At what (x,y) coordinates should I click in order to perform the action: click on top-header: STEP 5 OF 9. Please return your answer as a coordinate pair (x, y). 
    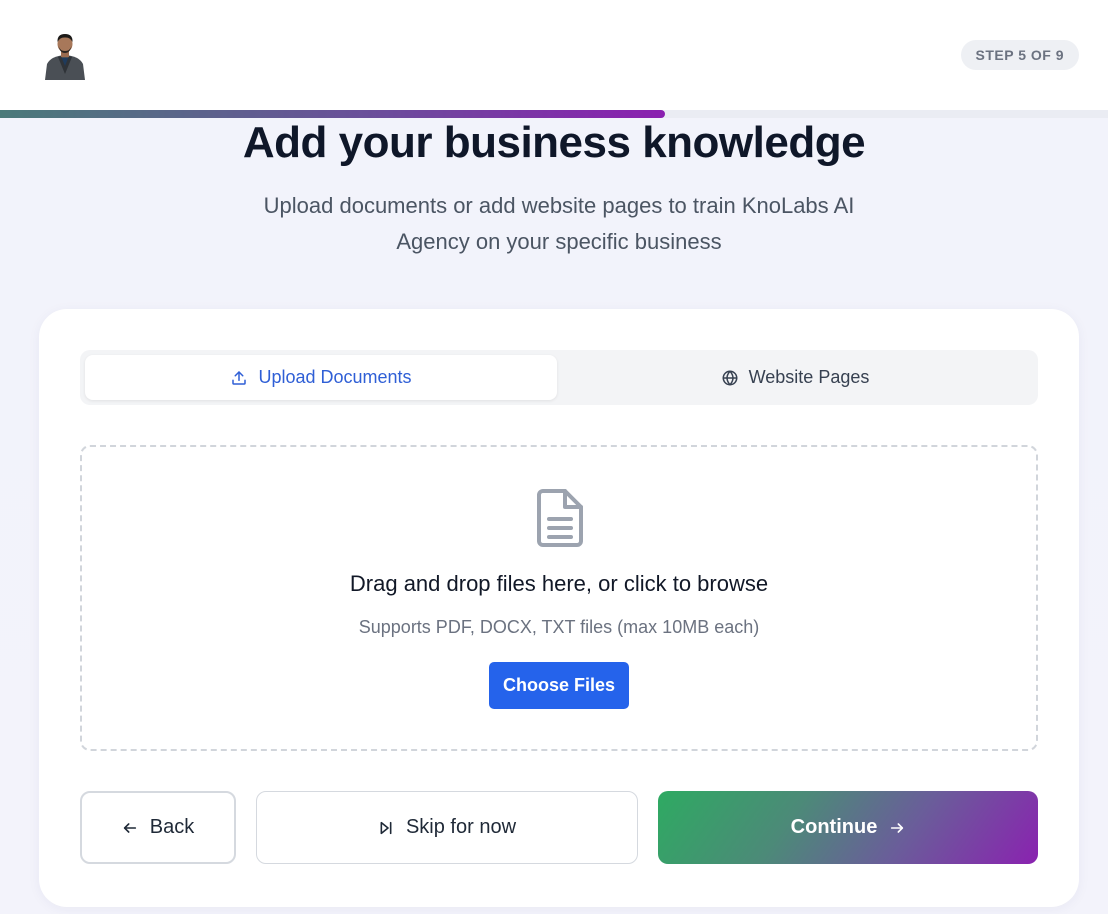
    Looking at the image, I should click on (554, 55).